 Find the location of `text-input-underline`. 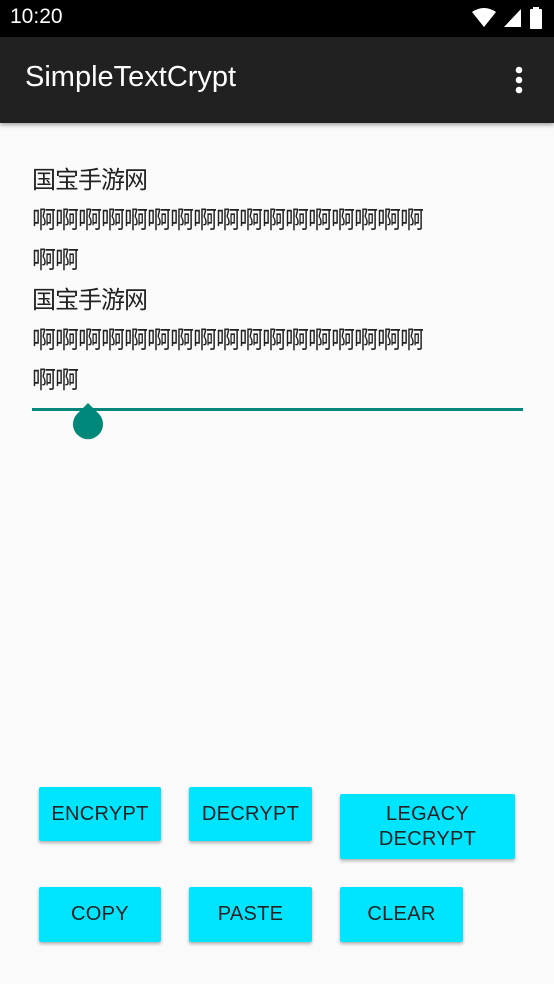

text-input-underline is located at coordinates (277, 409).